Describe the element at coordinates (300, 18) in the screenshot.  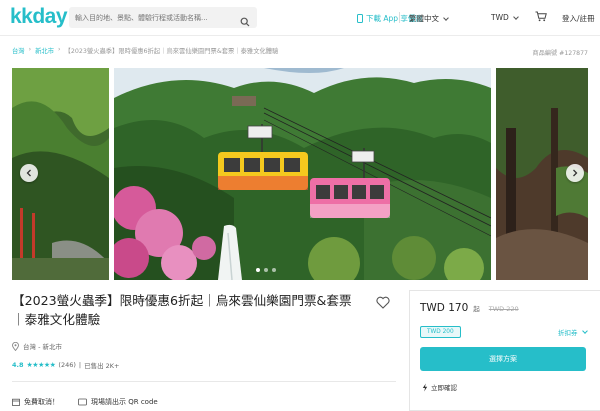
I see `top-header: kkday 下載 App 享優惠 繁體中文 TWD 登入/註冊` at that location.